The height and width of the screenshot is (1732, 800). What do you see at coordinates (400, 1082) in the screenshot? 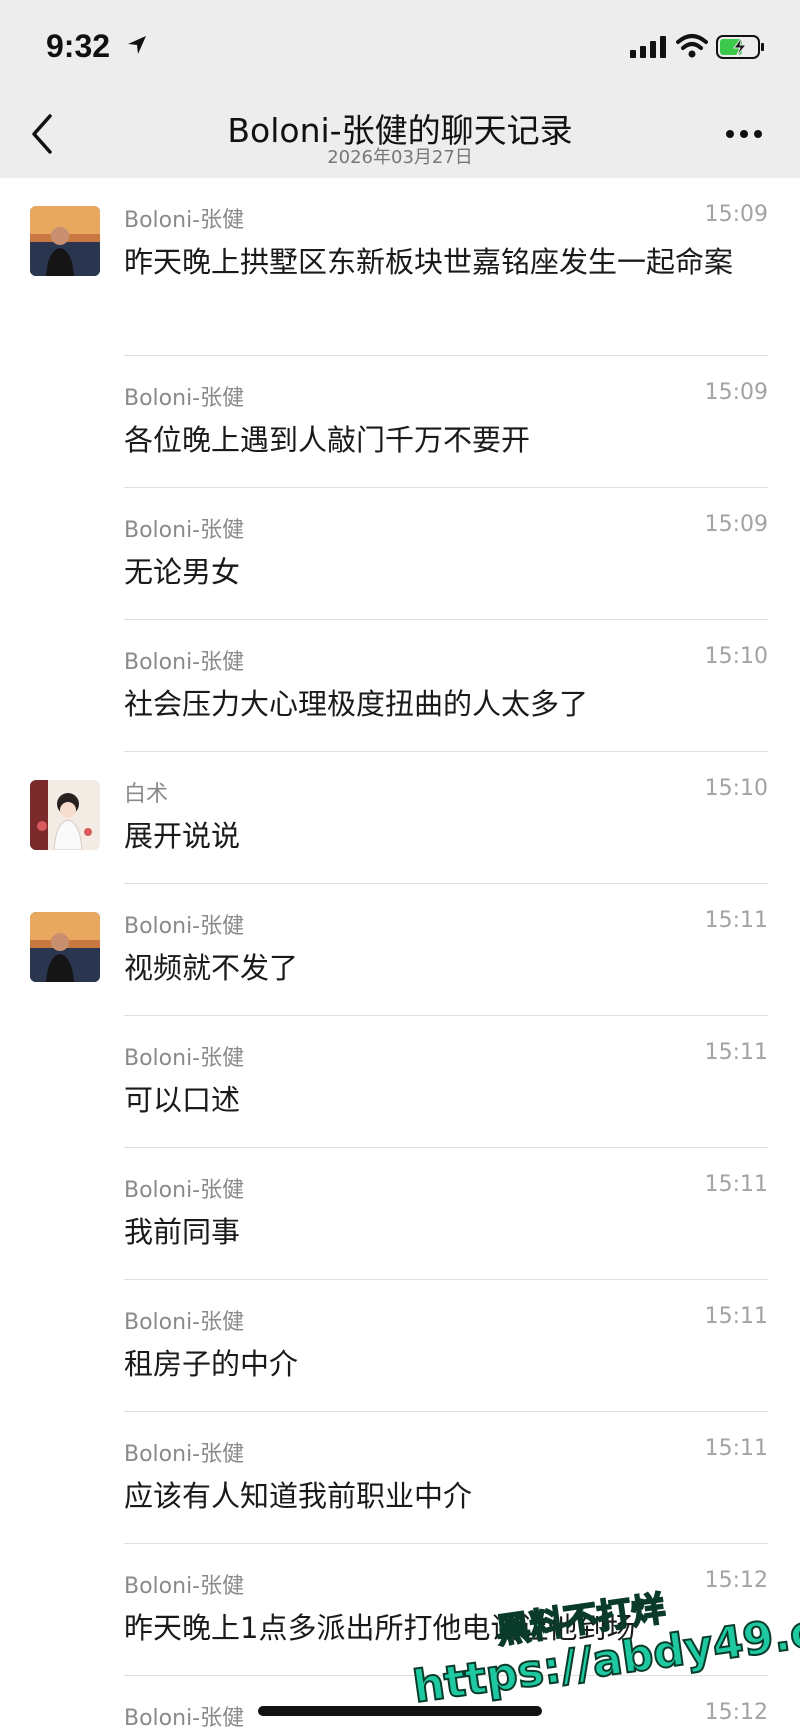
I see `message-item: Boloni-张健 15:11 可以口述` at bounding box center [400, 1082].